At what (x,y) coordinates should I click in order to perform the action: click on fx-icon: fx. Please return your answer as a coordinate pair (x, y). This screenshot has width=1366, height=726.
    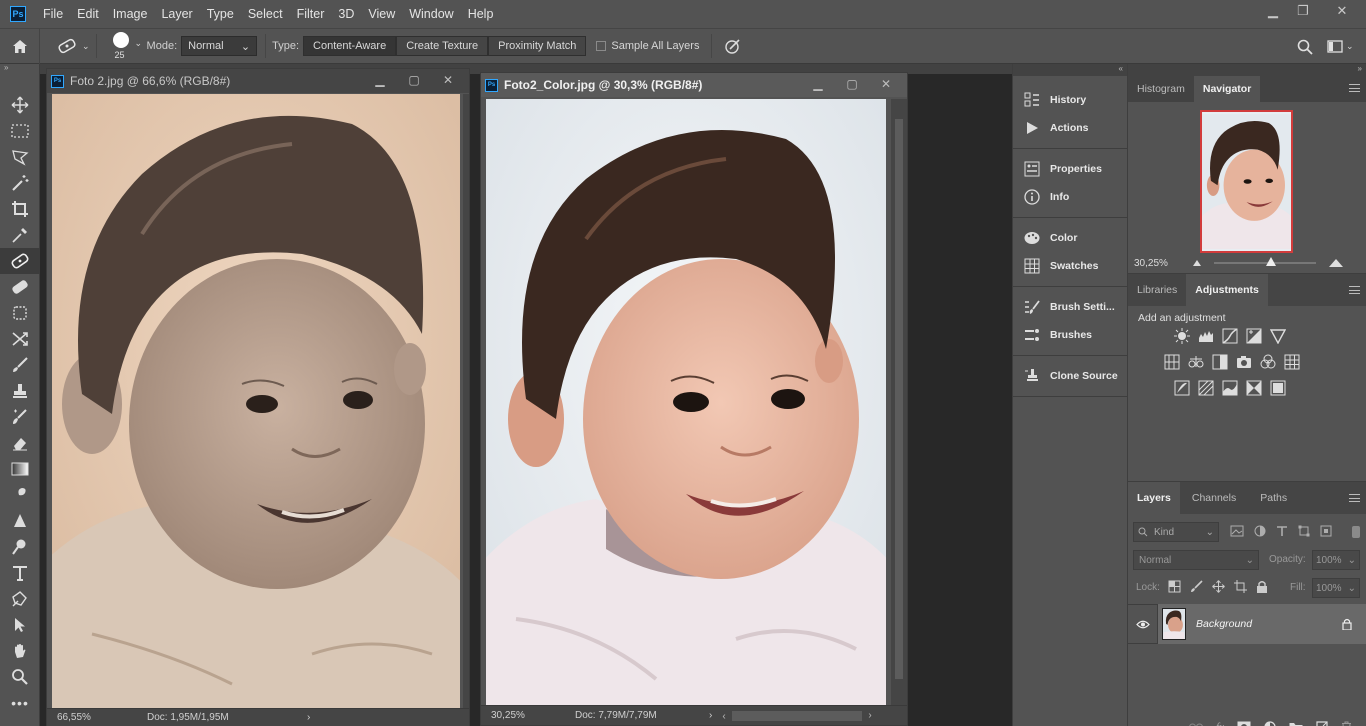
    Looking at the image, I should click on (1220, 723).